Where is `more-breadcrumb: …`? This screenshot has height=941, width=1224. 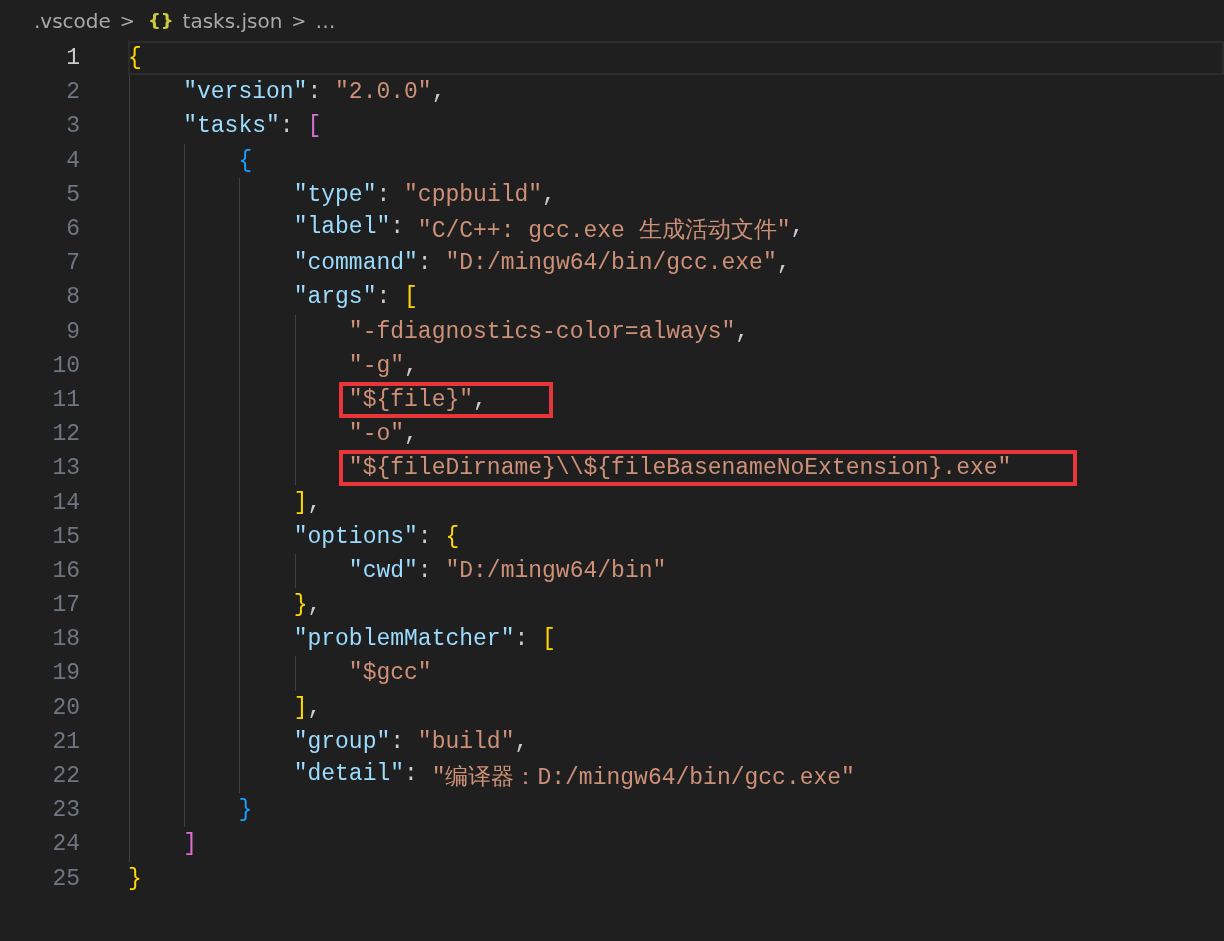
more-breadcrumb: … is located at coordinates (325, 20).